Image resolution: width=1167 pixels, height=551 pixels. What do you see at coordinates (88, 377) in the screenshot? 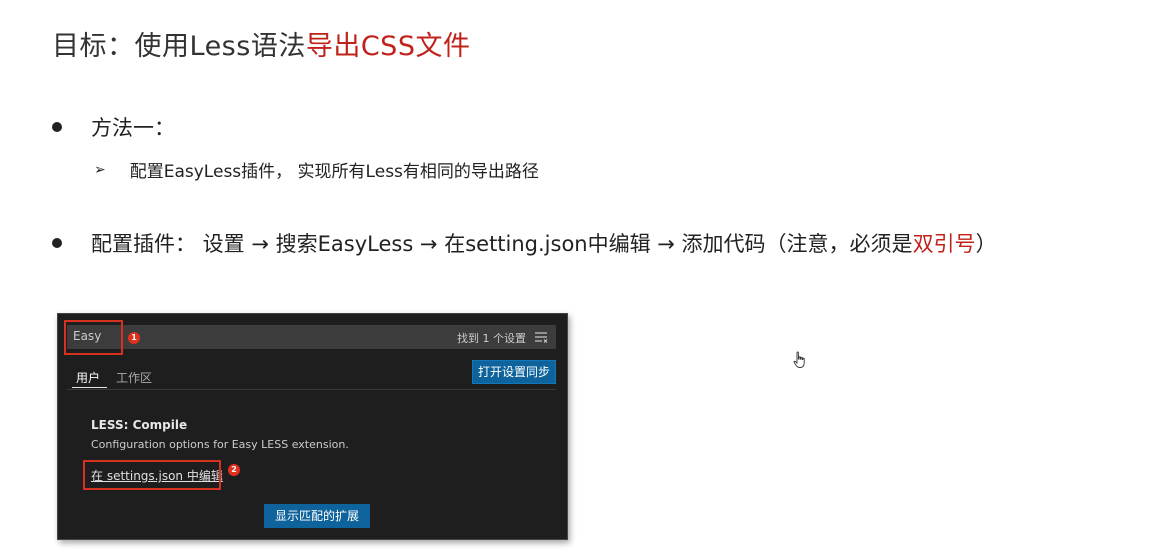
I see `tab-user: 用户` at bounding box center [88, 377].